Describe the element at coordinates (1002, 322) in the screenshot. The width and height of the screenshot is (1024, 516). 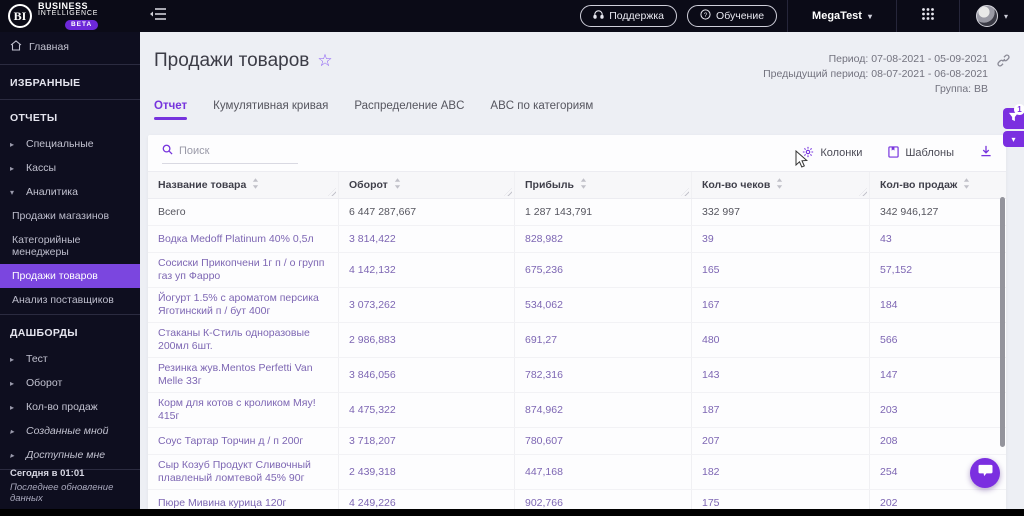
I see `table-scrollbar` at that location.